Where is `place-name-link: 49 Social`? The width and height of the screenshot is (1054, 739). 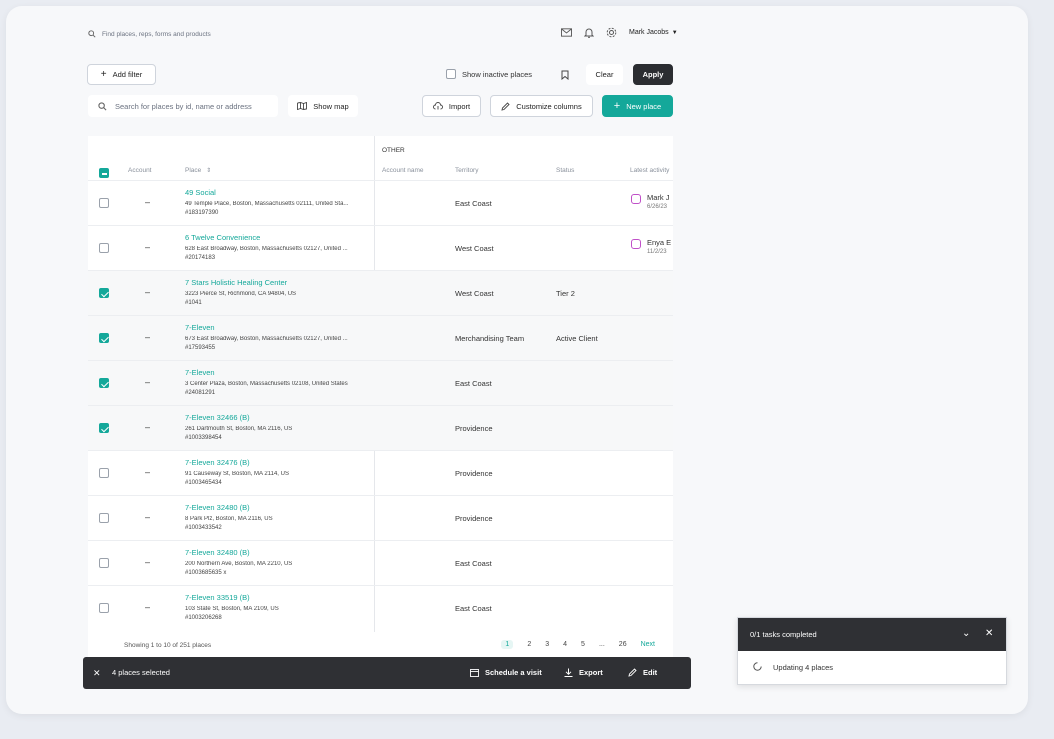 place-name-link: 49 Social is located at coordinates (200, 192).